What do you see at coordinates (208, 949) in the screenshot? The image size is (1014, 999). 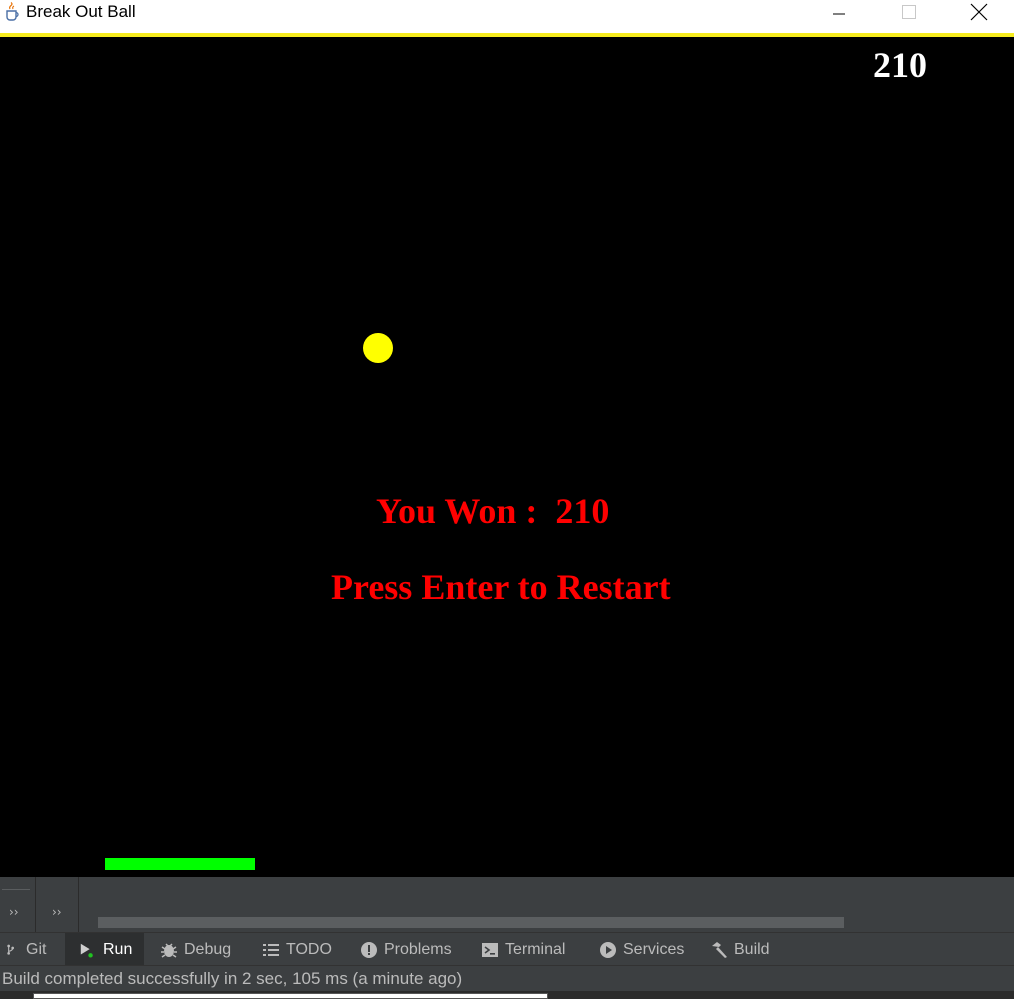 I see `tab-debug-label: Debug` at bounding box center [208, 949].